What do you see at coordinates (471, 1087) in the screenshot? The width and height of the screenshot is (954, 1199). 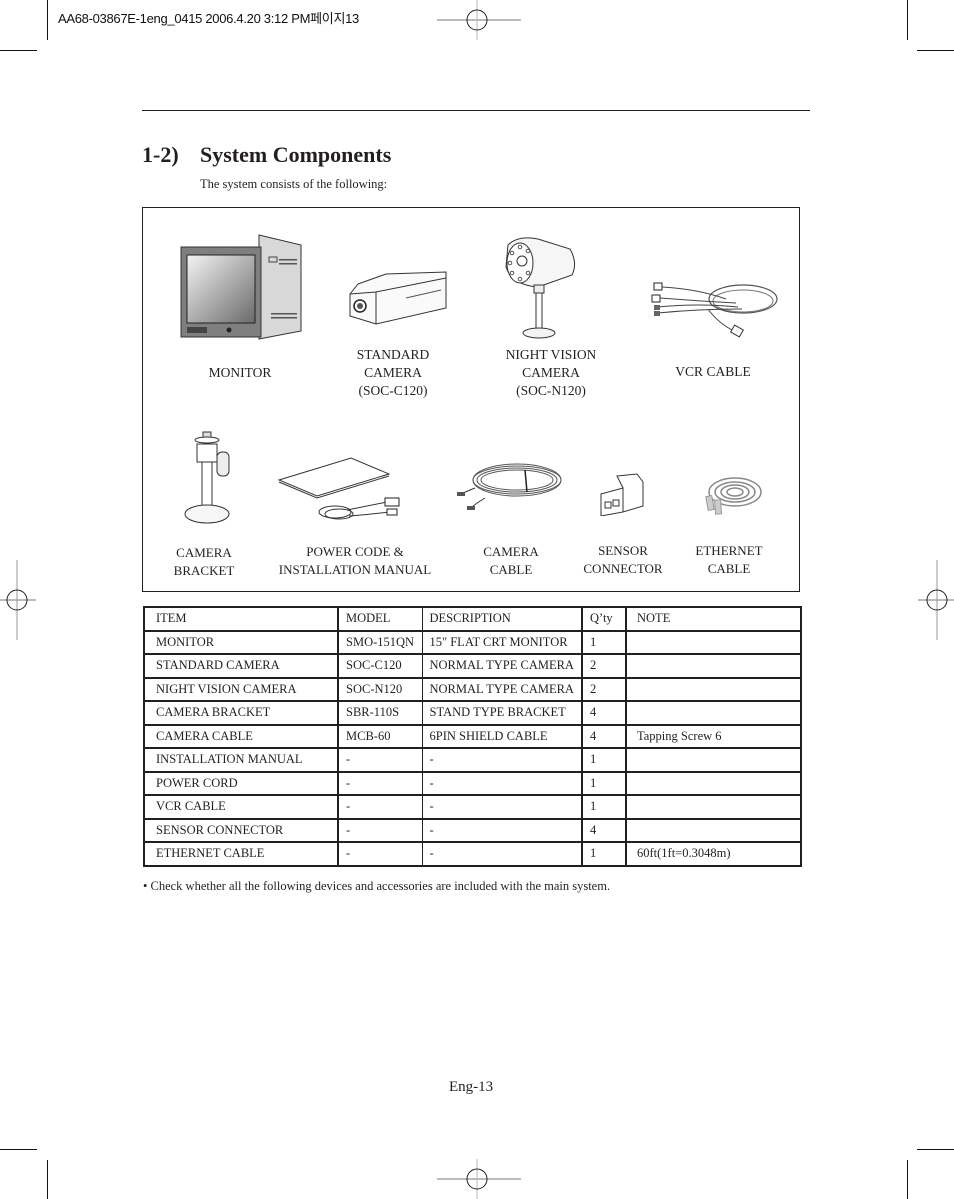 I see `page-number: Eng-13` at bounding box center [471, 1087].